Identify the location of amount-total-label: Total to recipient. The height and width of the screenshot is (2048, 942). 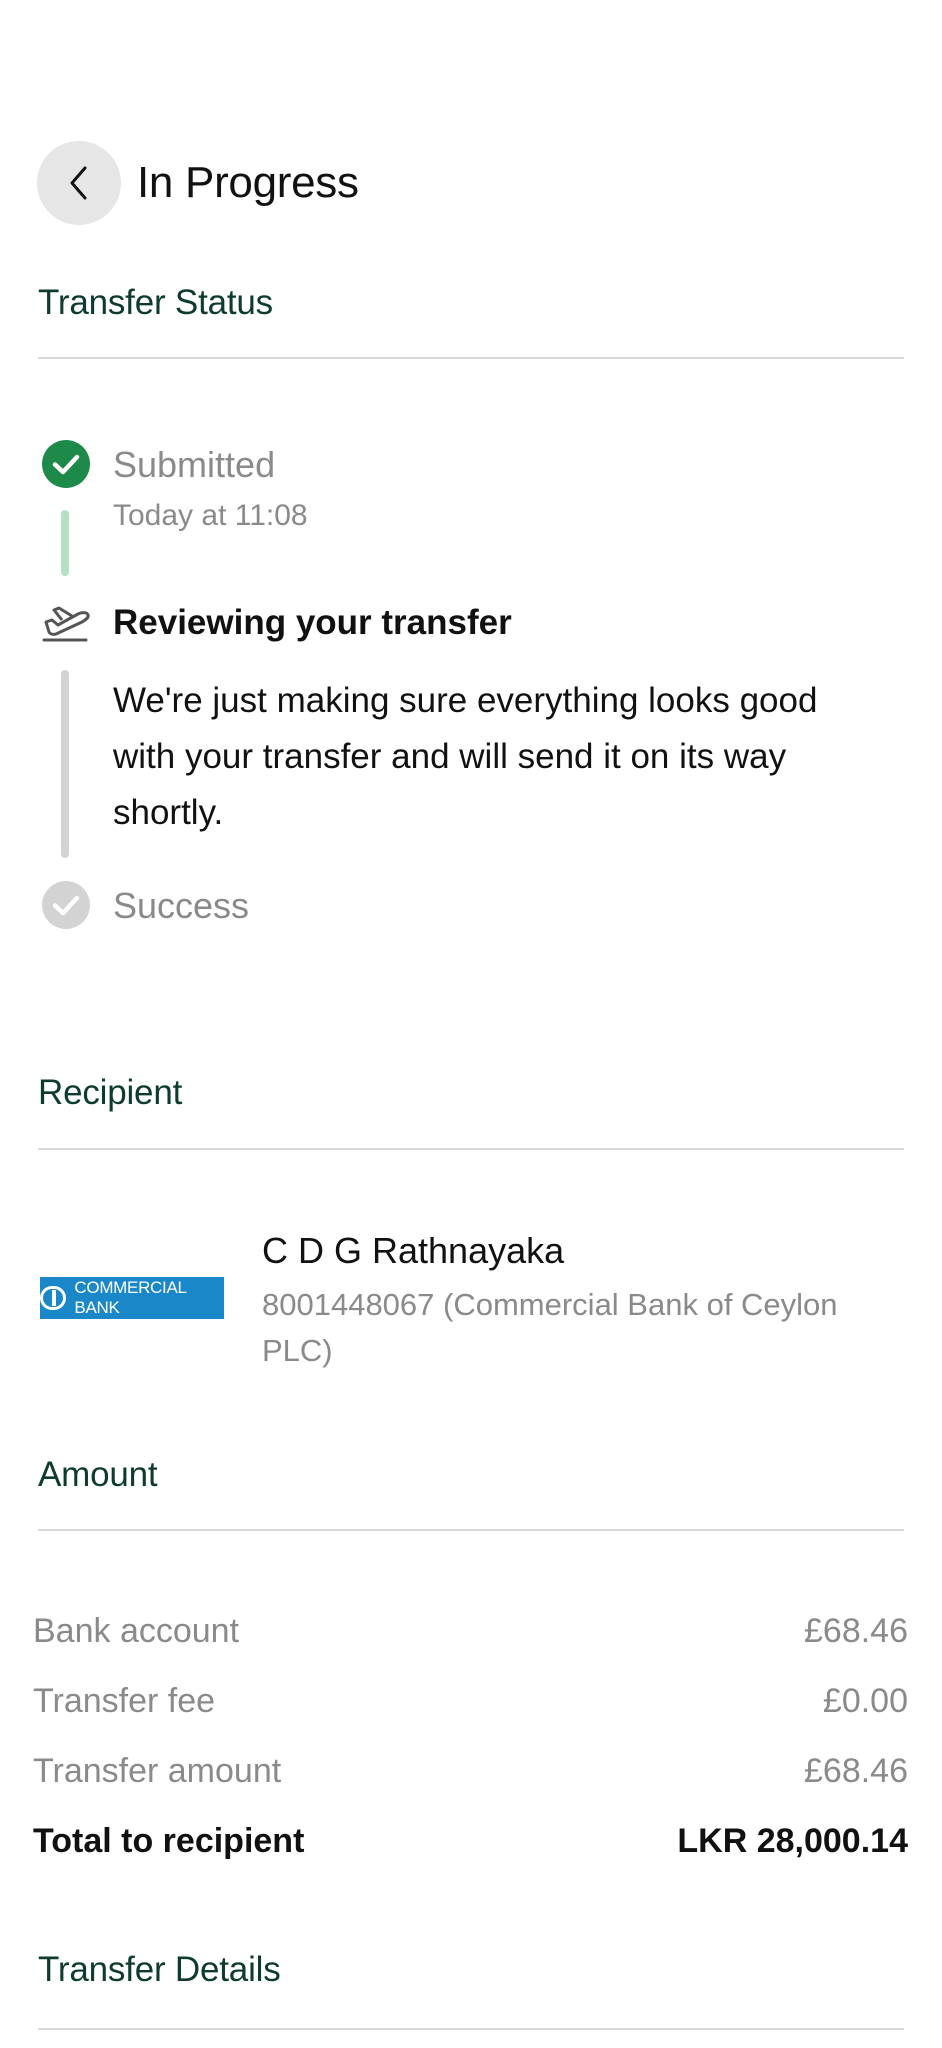
(169, 1841).